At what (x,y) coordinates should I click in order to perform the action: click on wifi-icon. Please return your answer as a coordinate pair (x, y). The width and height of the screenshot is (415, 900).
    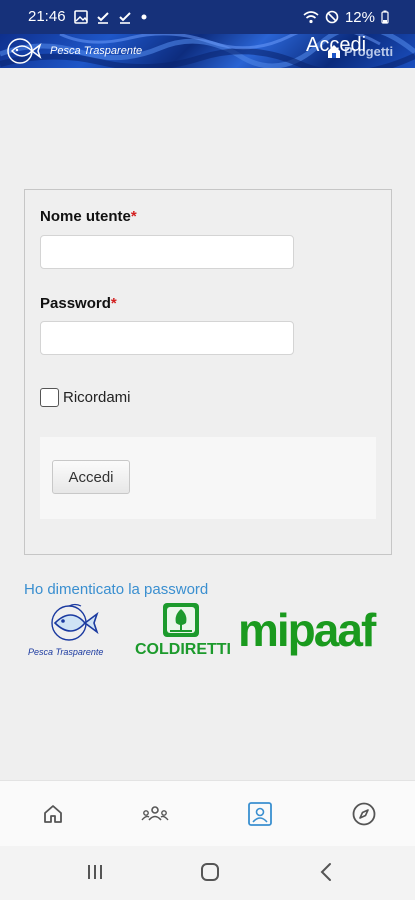
    Looking at the image, I should click on (311, 17).